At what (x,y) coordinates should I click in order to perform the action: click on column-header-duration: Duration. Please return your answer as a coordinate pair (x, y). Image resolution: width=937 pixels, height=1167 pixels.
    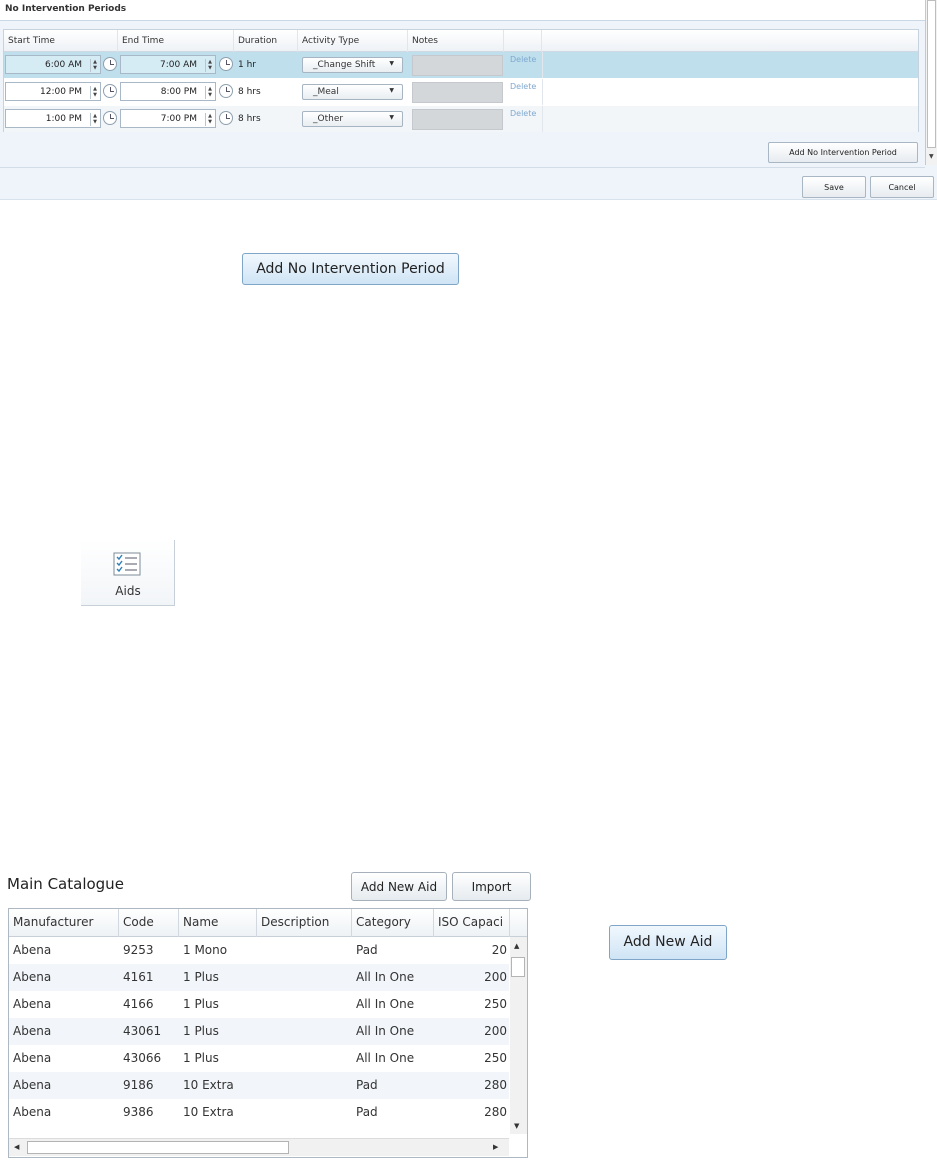
    Looking at the image, I should click on (266, 41).